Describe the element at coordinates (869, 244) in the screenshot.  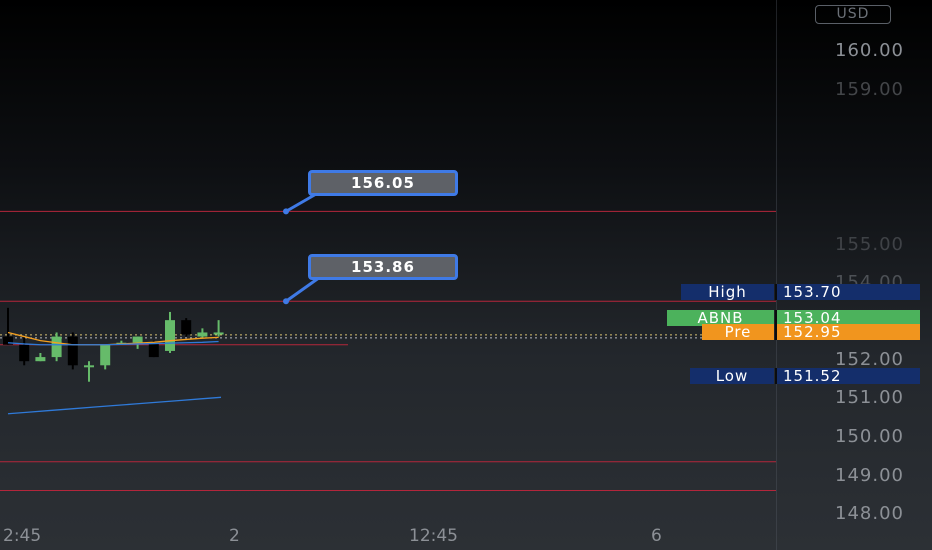
I see `price-axis-label: 155.00` at that location.